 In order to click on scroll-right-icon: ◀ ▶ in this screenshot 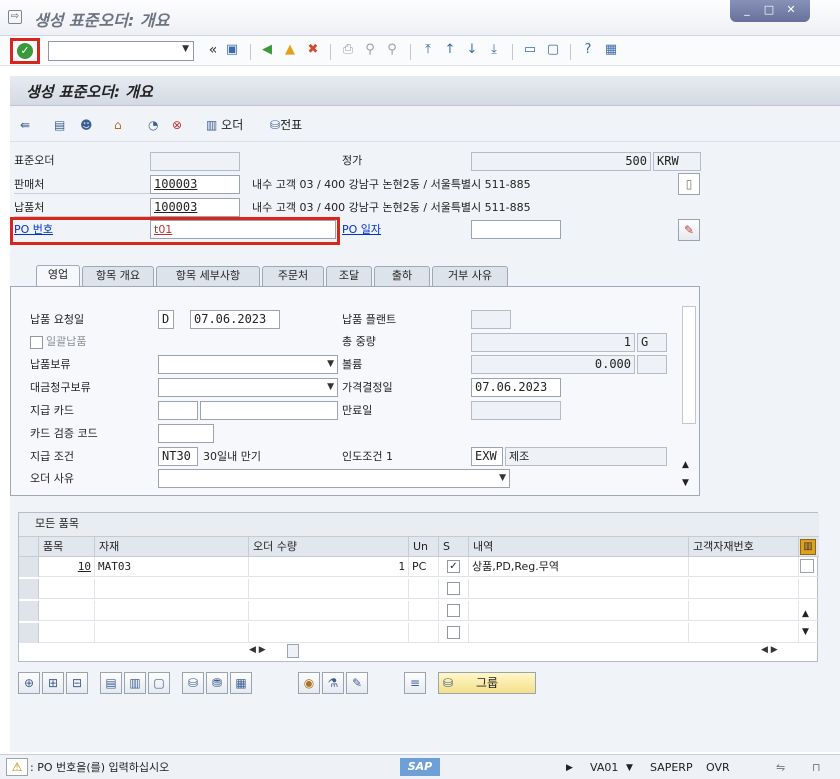, I will do `click(769, 650)`.